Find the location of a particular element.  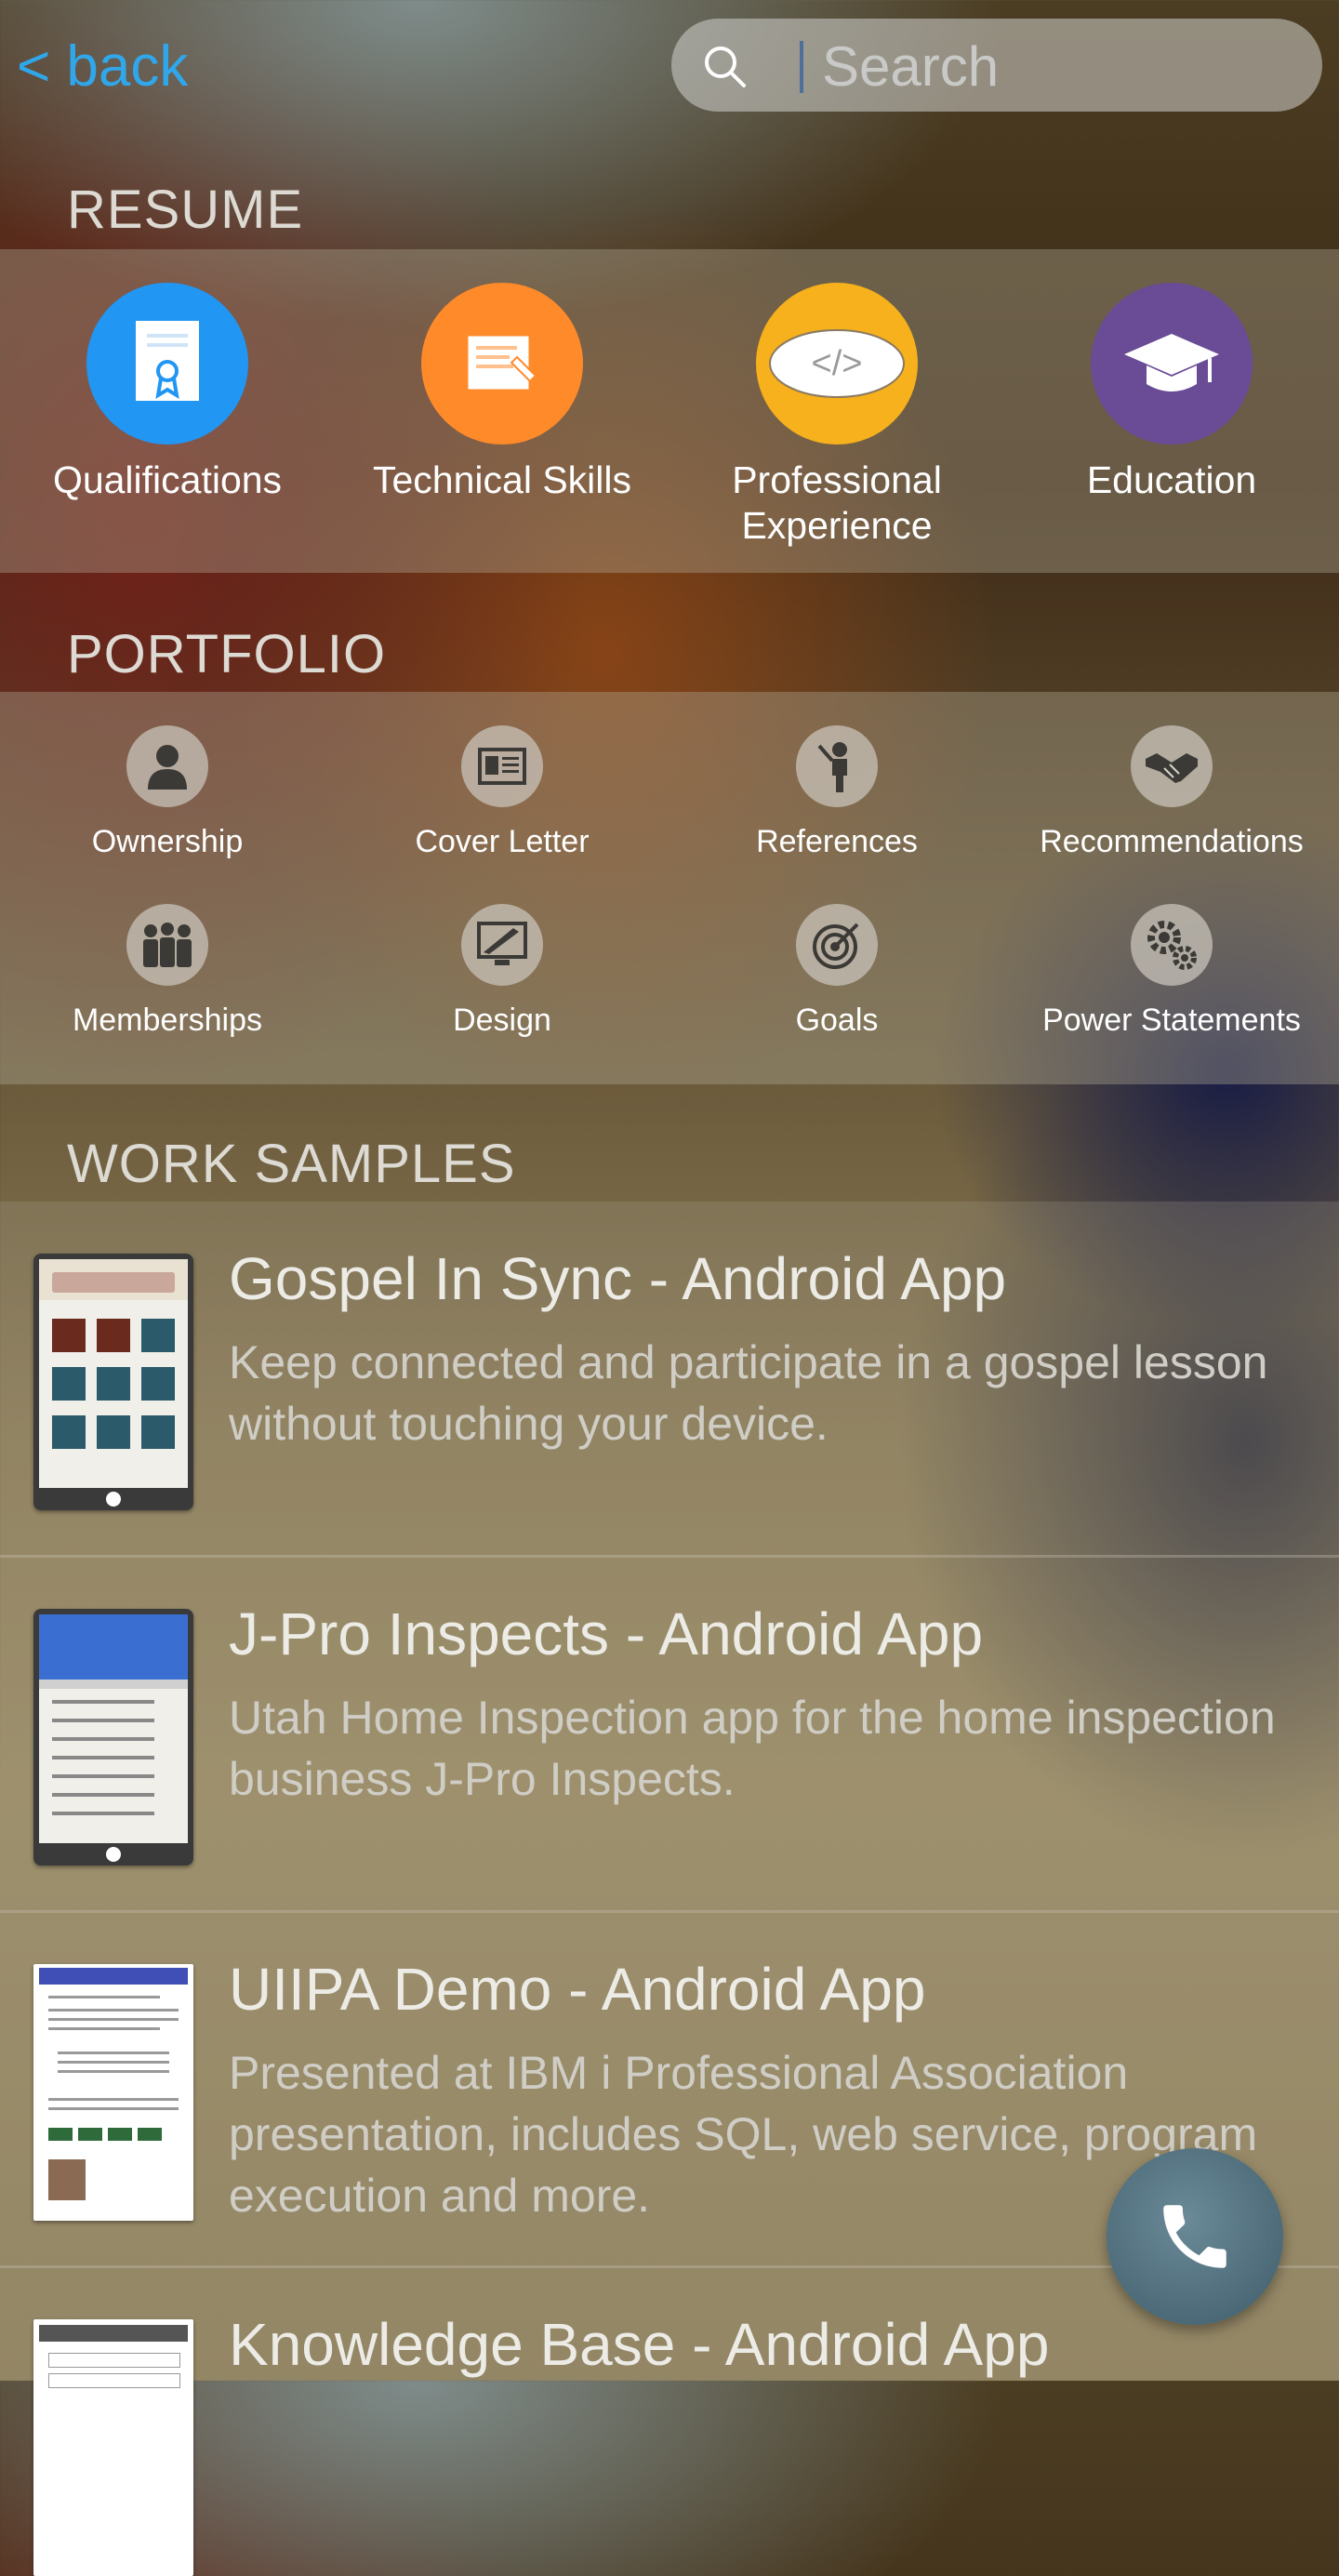

document-edit-icon is located at coordinates (502, 363).